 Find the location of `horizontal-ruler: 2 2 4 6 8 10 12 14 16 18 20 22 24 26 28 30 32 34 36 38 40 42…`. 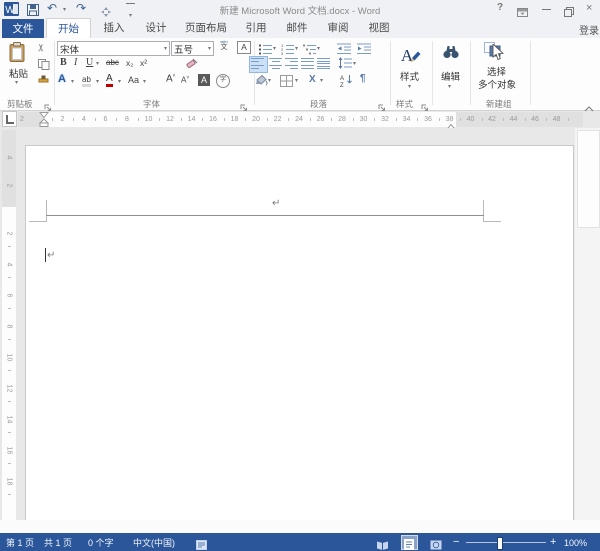

horizontal-ruler: 2 2 4 6 8 10 12 14 16 18 20 22 24 26 28 30 32 34 36 38 40 42… is located at coordinates (300, 121).